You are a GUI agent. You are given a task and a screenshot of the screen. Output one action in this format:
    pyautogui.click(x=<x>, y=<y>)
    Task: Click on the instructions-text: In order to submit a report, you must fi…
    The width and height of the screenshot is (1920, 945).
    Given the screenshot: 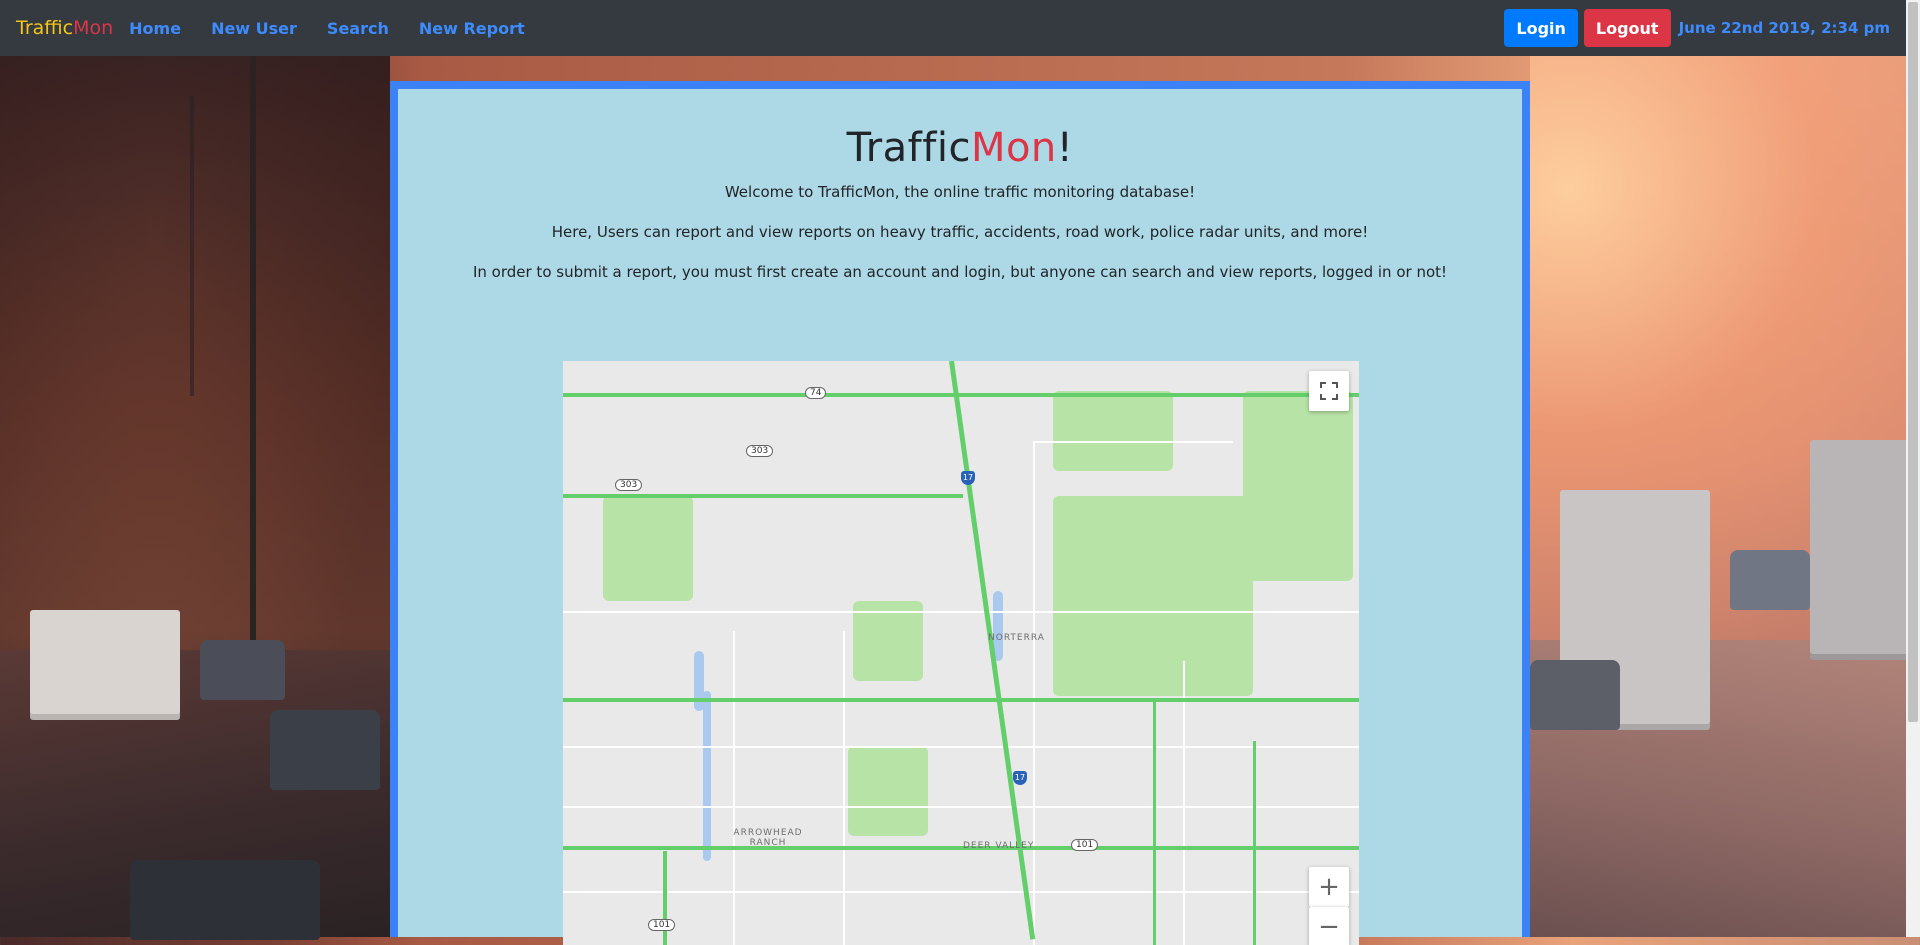 What is the action you would take?
    pyautogui.click(x=960, y=272)
    